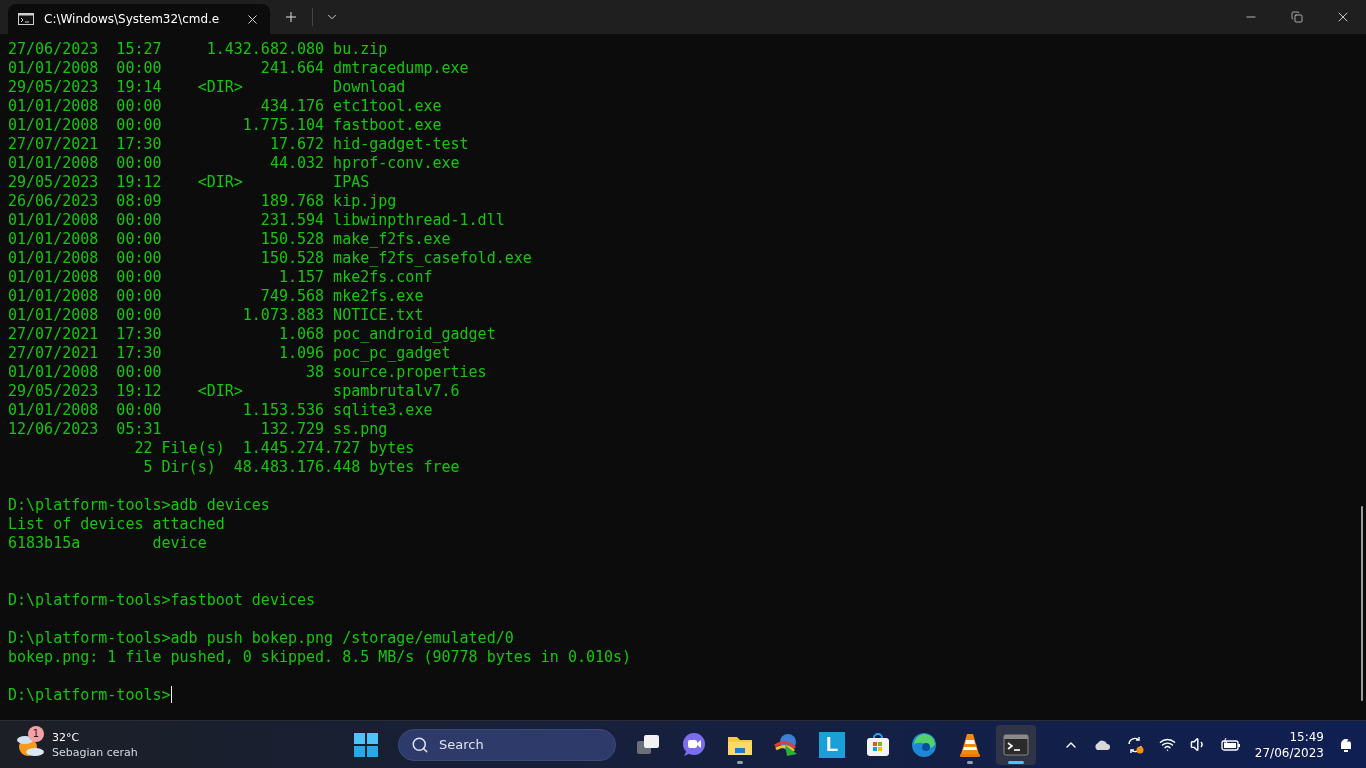 This screenshot has height=768, width=1366. What do you see at coordinates (261, 638) in the screenshot?
I see `terminal-line: D:\platform-tools>adb push bokep.png /storage/emulated/0` at bounding box center [261, 638].